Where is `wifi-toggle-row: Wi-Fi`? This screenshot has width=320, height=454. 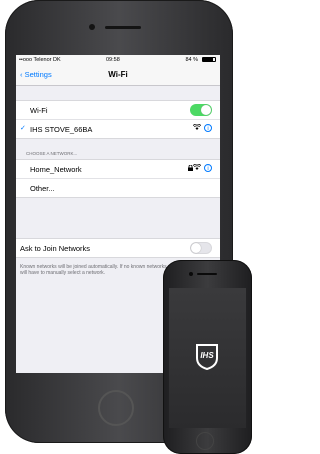
wifi-toggle-row: Wi-Fi is located at coordinates (118, 110).